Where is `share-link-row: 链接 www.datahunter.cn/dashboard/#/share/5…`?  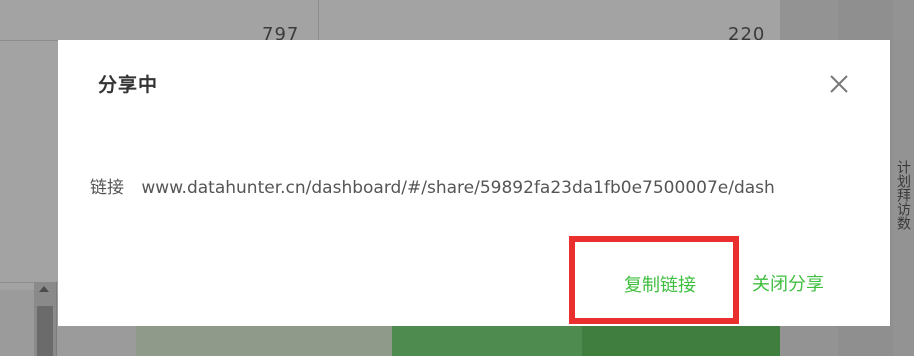
share-link-row: 链接 www.datahunter.cn/dashboard/#/share/5… is located at coordinates (432, 185).